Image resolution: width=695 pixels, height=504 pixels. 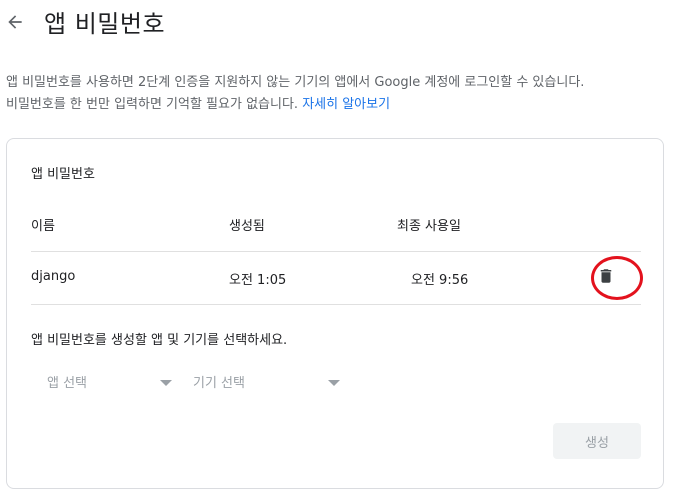 What do you see at coordinates (336, 251) in the screenshot?
I see `row-divider-top` at bounding box center [336, 251].